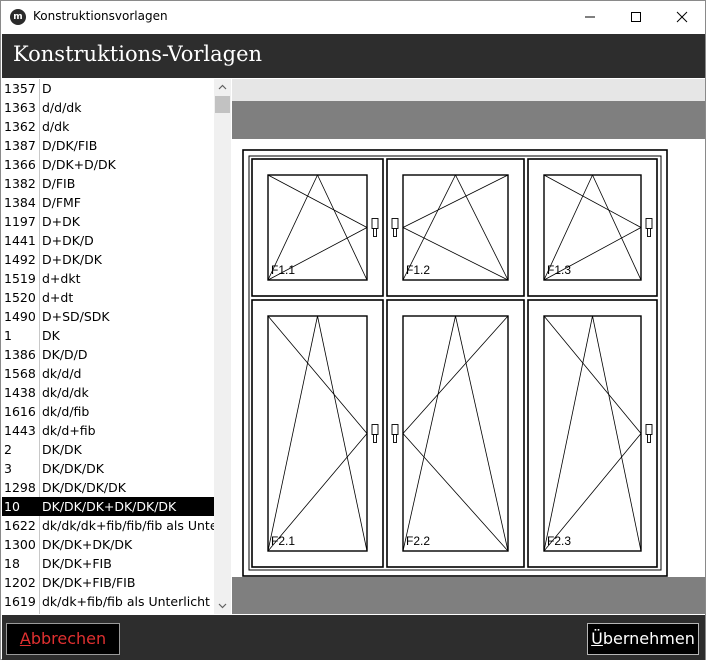 This screenshot has height=660, width=706. What do you see at coordinates (592, 433) in the screenshot?
I see `sash: F2.3` at bounding box center [592, 433].